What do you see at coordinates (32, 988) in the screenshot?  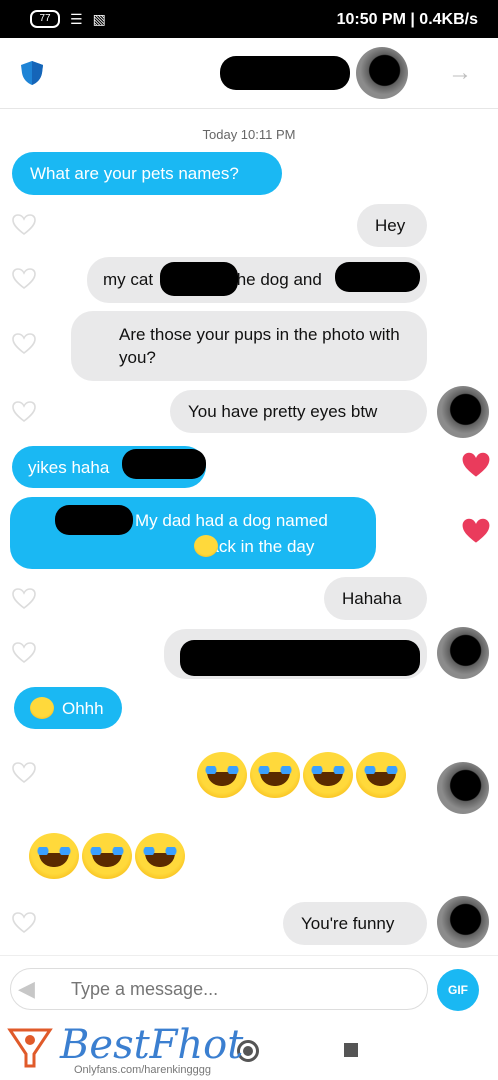 I see `send-icon: ◀` at bounding box center [32, 988].